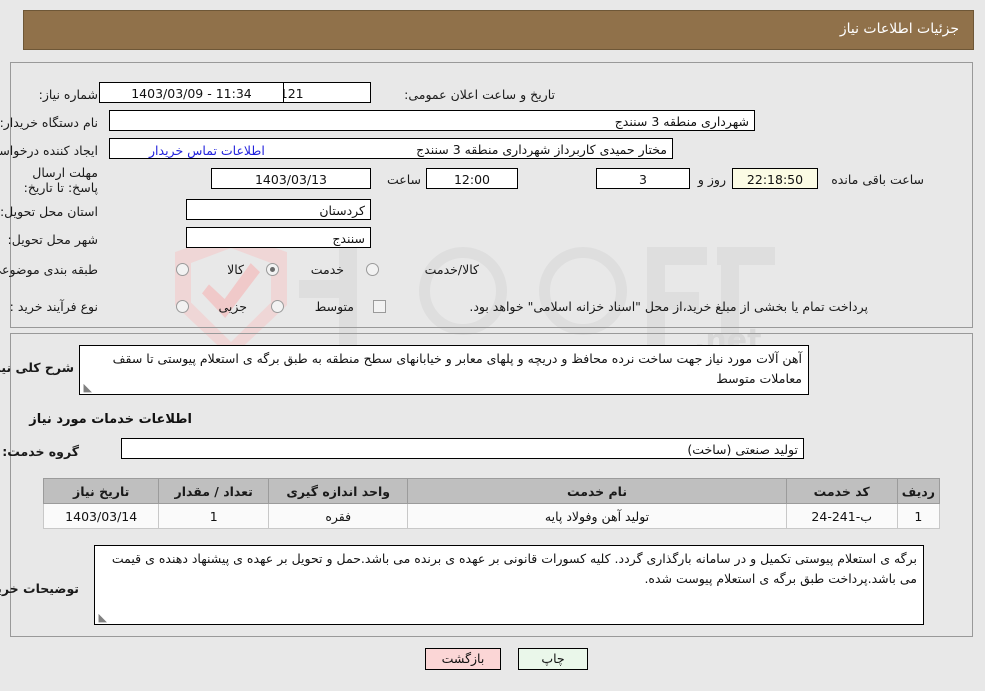 The height and width of the screenshot is (691, 985). What do you see at coordinates (102, 516) in the screenshot?
I see `cell-date: 1403/03/14` at bounding box center [102, 516].